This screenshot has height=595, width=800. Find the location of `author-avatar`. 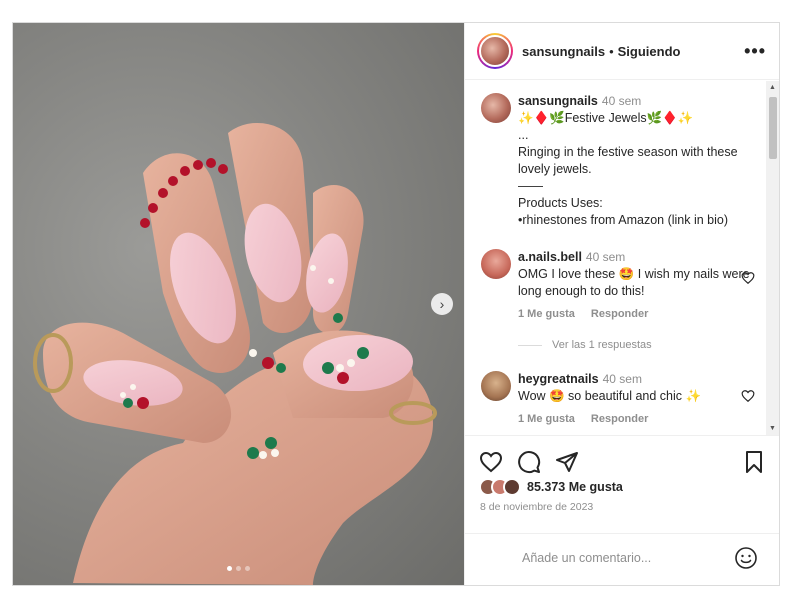

author-avatar is located at coordinates (495, 51).